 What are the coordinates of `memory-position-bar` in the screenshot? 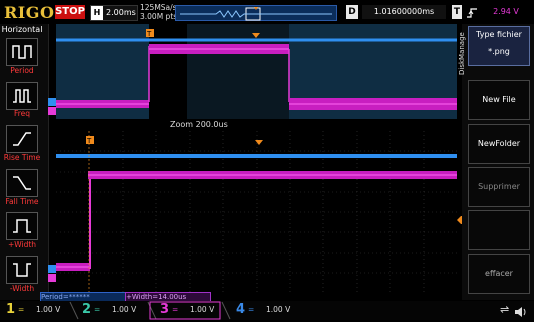 It's located at (256, 13).